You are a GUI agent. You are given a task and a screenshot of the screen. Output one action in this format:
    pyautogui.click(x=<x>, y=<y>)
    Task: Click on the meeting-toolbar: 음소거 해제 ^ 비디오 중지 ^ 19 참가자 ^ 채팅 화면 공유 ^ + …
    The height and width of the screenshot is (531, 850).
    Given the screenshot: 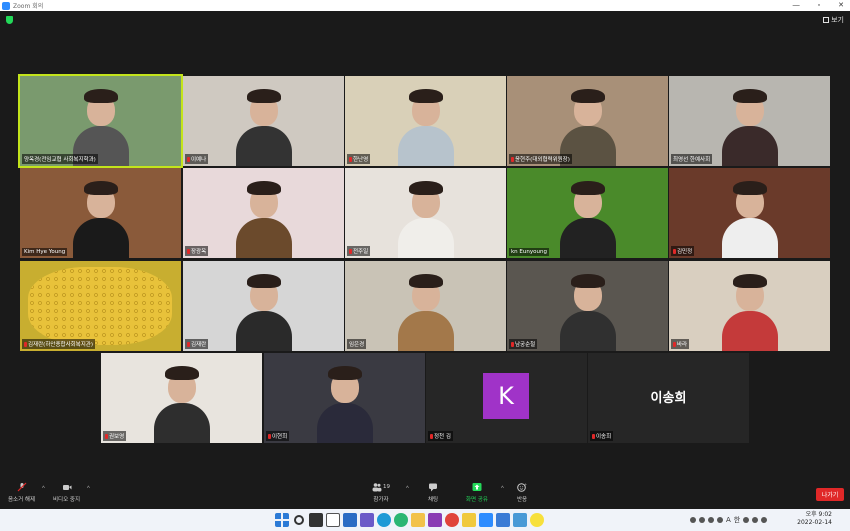 What is the action you would take?
    pyautogui.click(x=425, y=494)
    